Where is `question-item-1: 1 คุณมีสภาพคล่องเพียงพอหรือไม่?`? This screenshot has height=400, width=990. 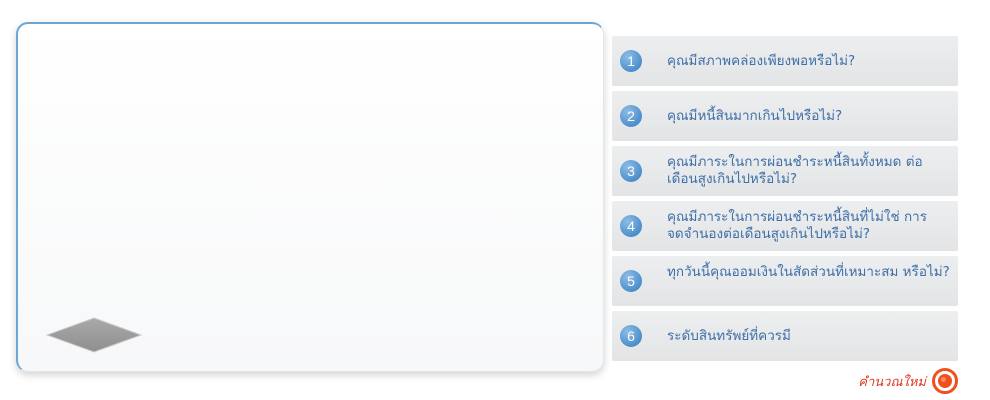 question-item-1: 1 คุณมีสภาพคล่องเพียงพอหรือไม่? is located at coordinates (785, 61).